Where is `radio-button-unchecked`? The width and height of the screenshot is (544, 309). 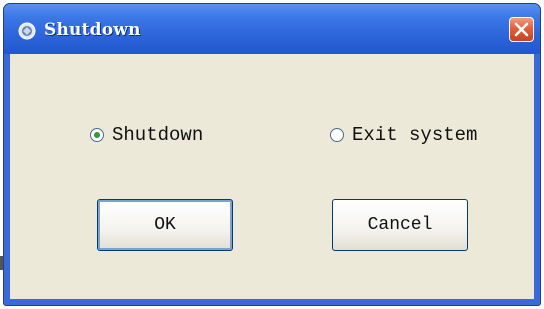
radio-button-unchecked is located at coordinates (337, 135).